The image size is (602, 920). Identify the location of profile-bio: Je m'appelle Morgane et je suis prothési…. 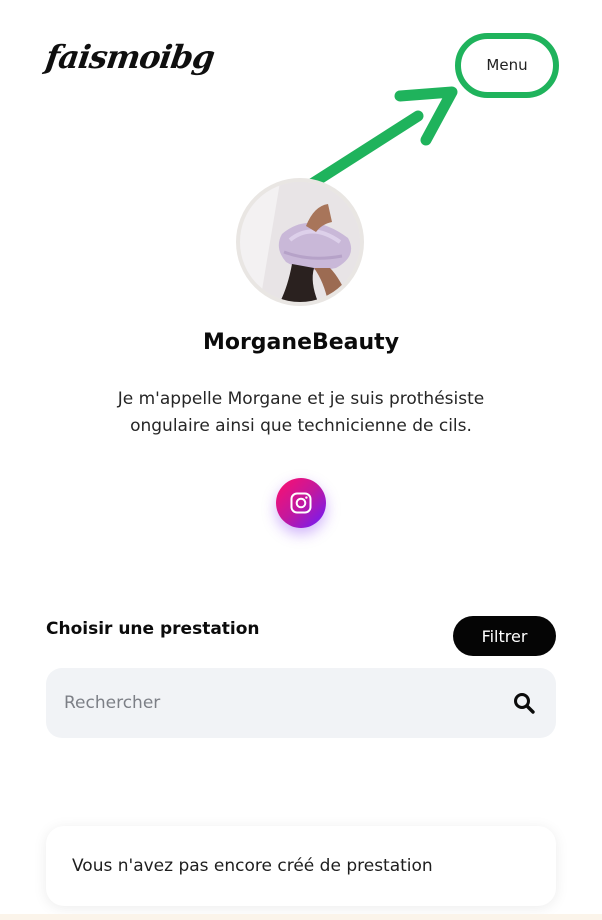
(301, 412).